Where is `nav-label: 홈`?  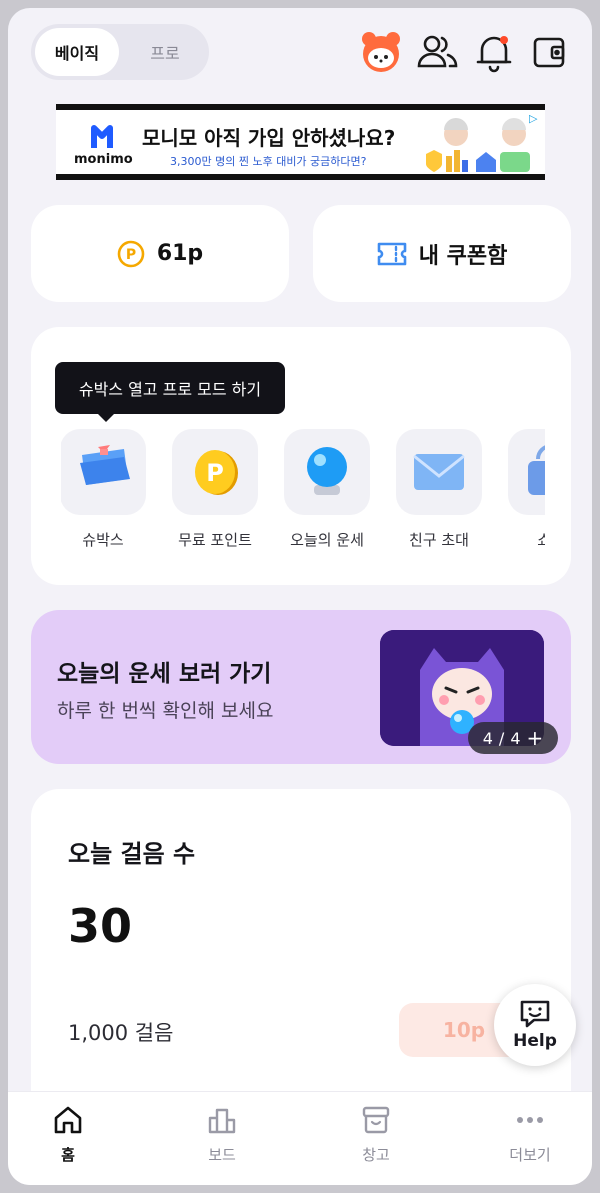 nav-label: 홈 is located at coordinates (68, 1155).